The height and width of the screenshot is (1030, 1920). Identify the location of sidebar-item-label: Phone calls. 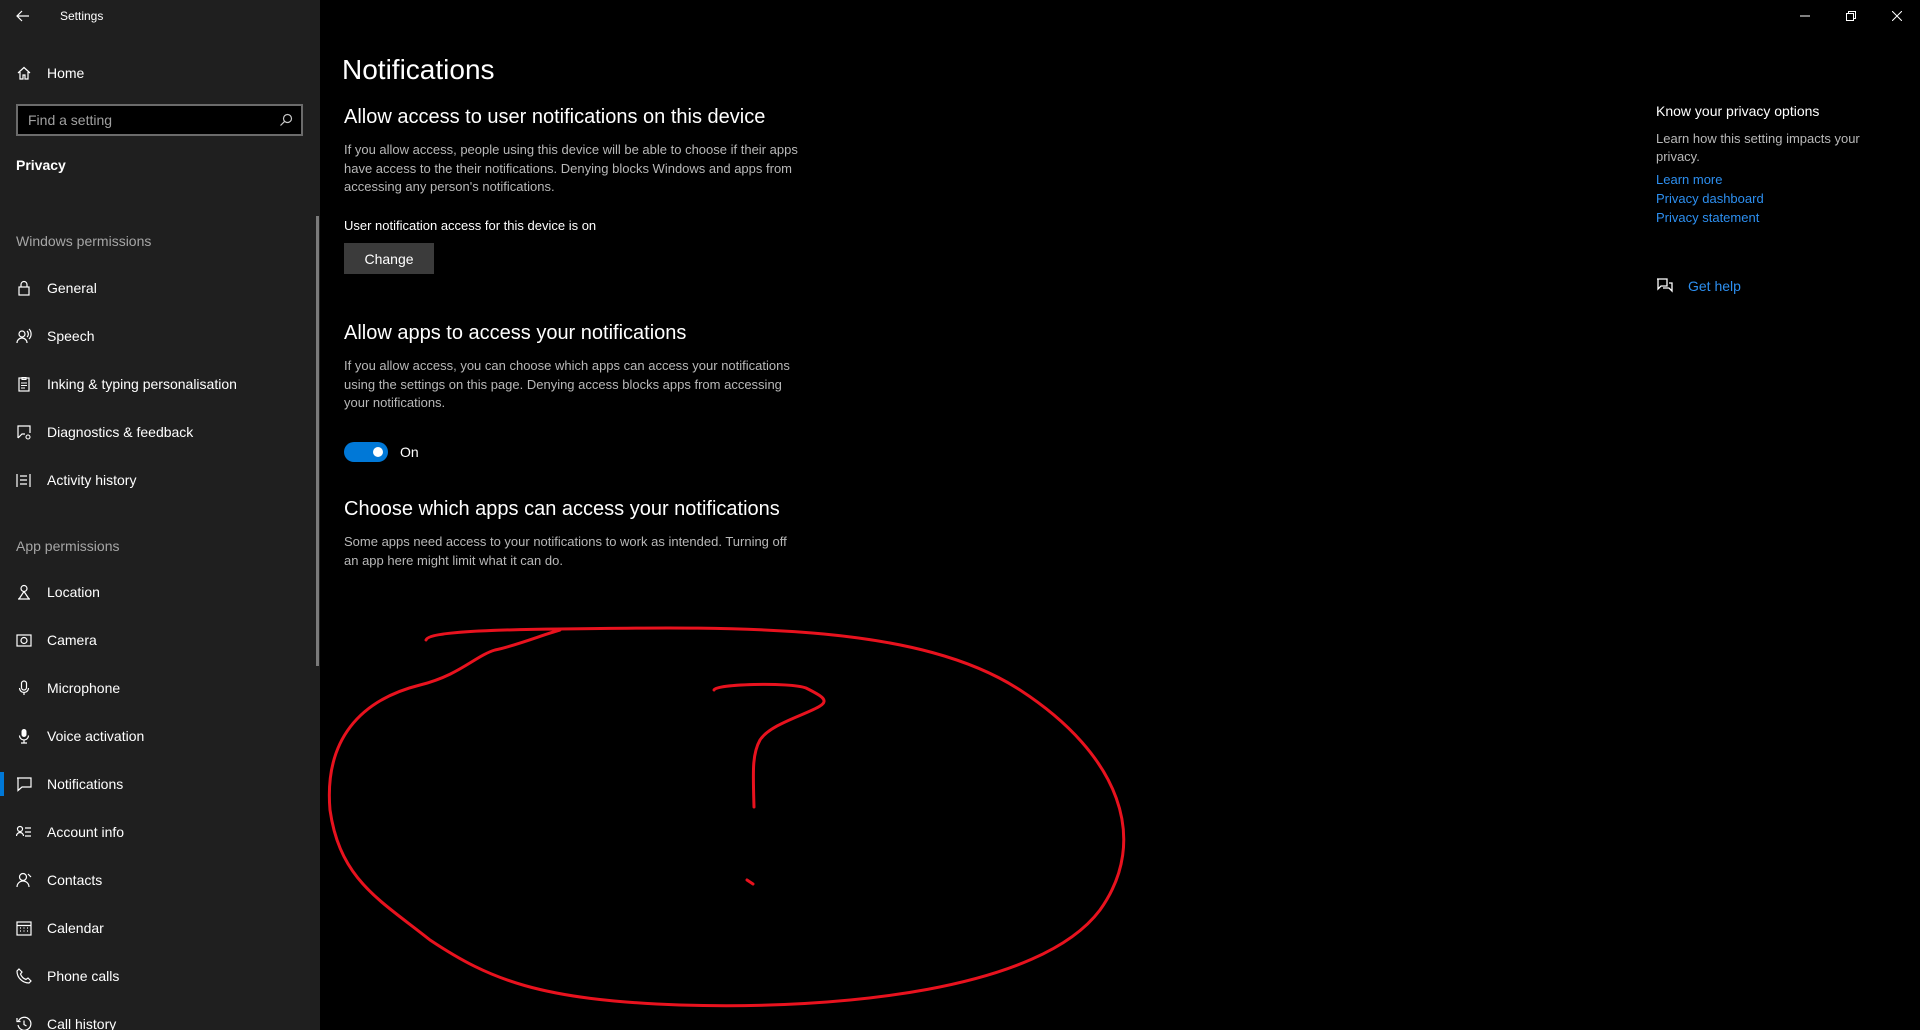
(83, 976).